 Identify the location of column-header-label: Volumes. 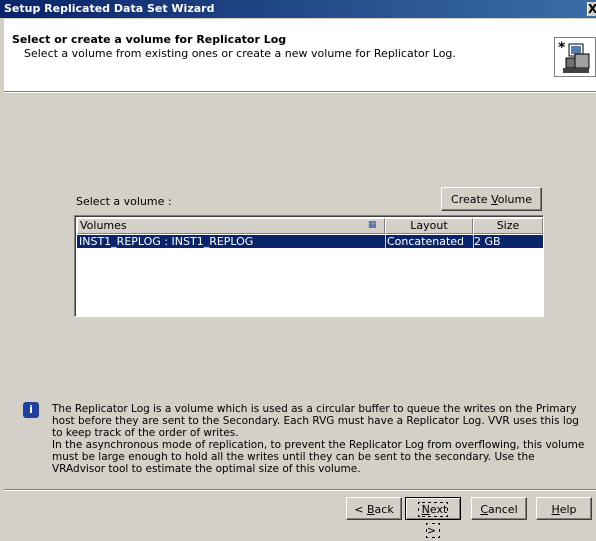
(103, 225).